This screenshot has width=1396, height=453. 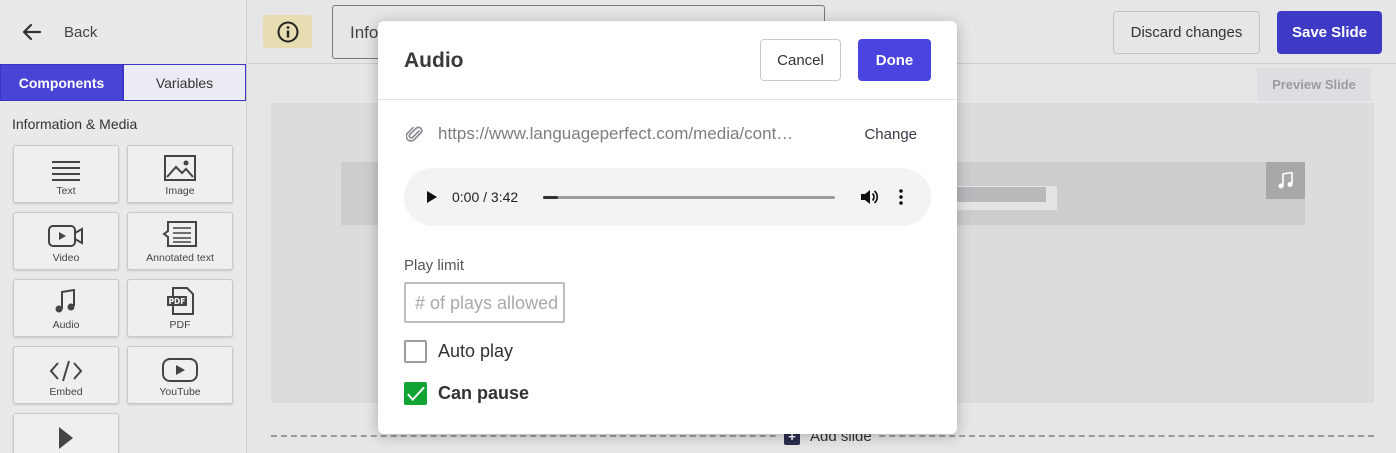 What do you see at coordinates (180, 168) in the screenshot?
I see `image-icon` at bounding box center [180, 168].